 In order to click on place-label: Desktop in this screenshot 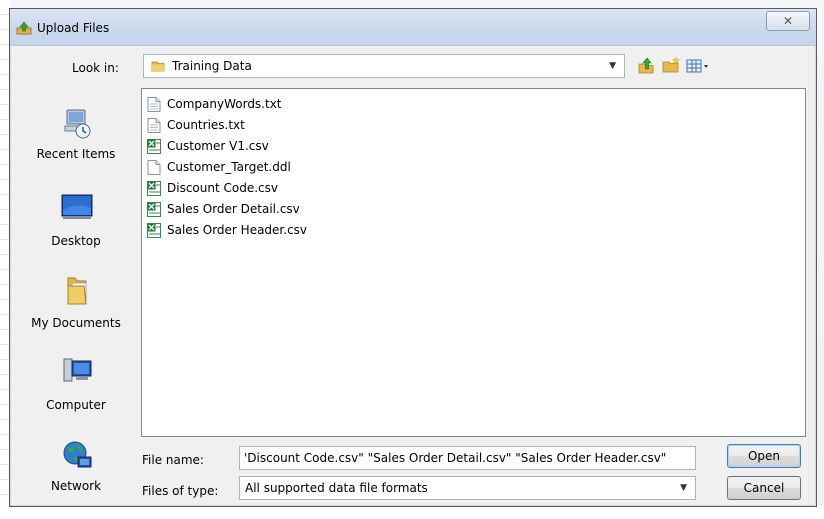, I will do `click(76, 241)`.